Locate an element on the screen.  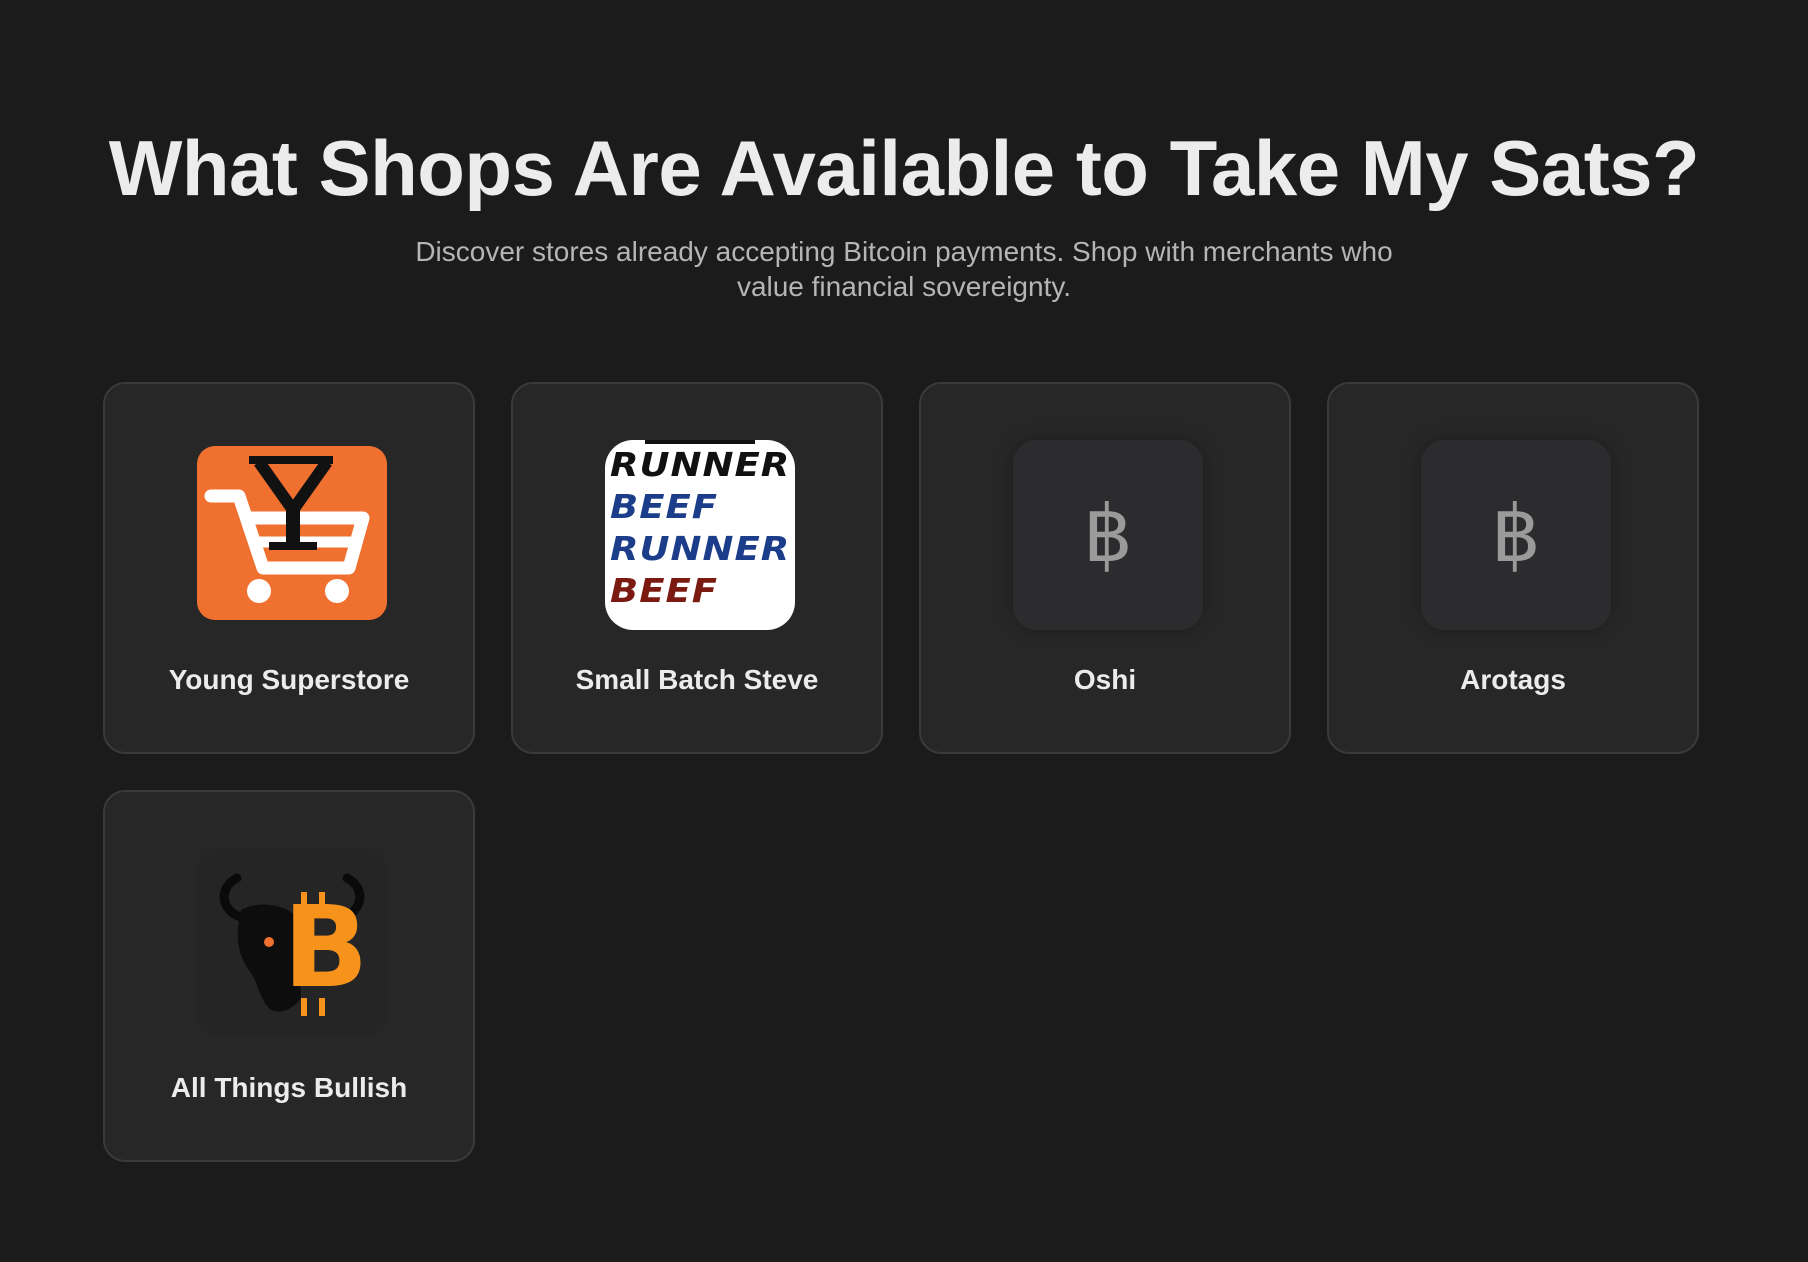
shop-card-young-superstore: Young Superstore is located at coordinates (289, 568).